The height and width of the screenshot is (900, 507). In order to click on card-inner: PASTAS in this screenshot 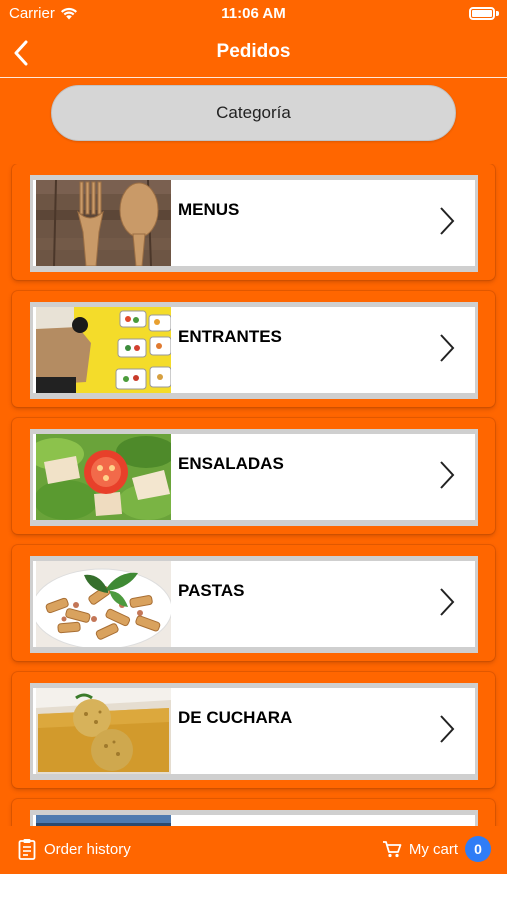, I will do `click(254, 604)`.